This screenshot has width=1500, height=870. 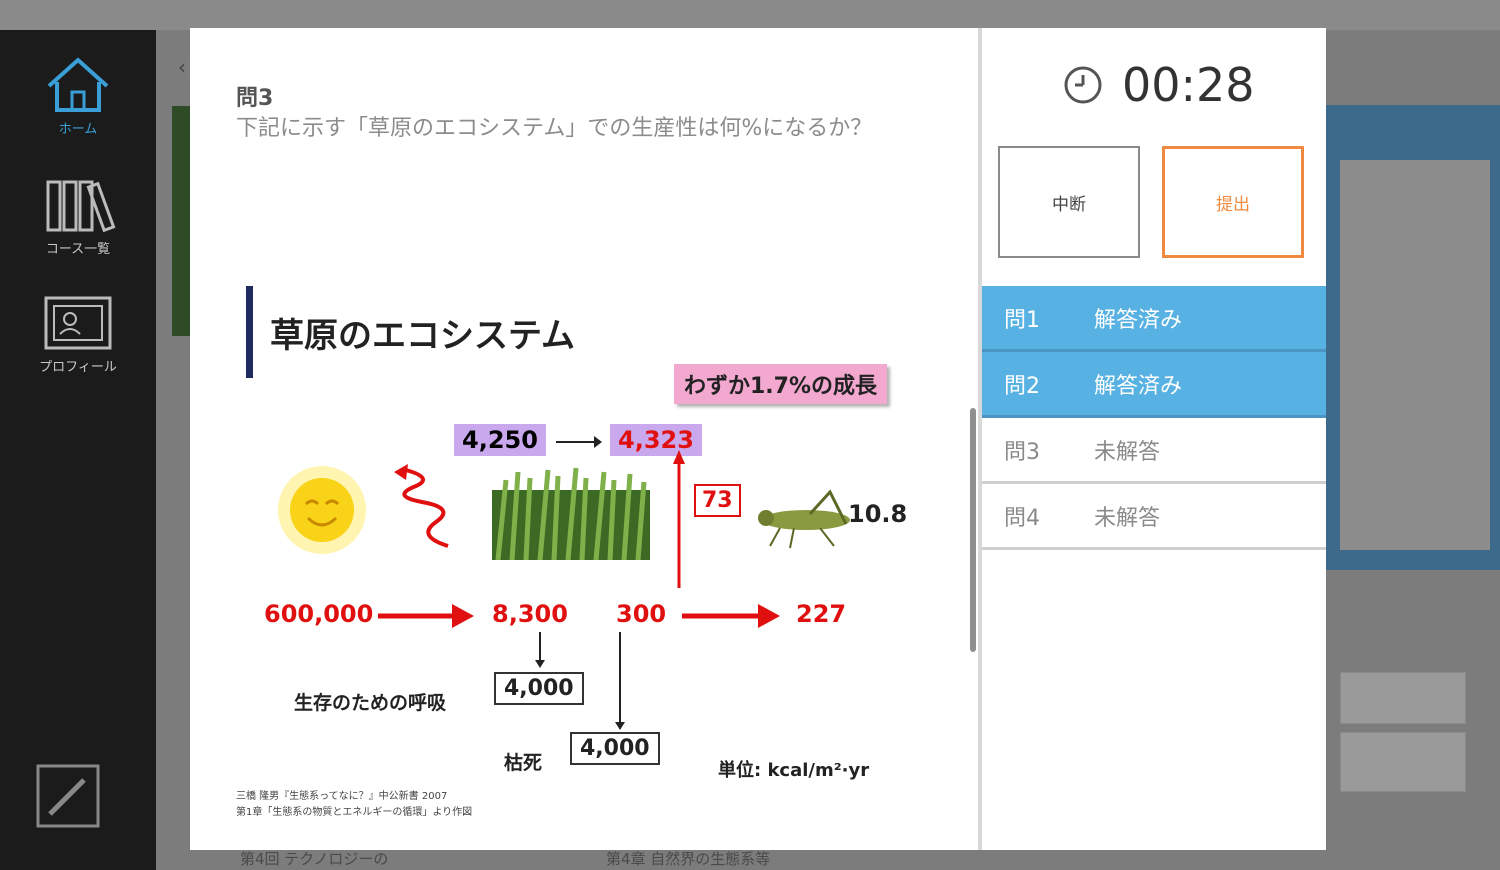 What do you see at coordinates (322, 510) in the screenshot?
I see `sun-icon` at bounding box center [322, 510].